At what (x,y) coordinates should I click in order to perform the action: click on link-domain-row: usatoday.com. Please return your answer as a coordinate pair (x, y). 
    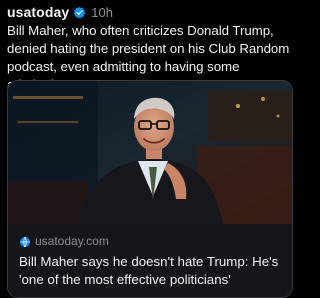
    Looking at the image, I should click on (64, 241).